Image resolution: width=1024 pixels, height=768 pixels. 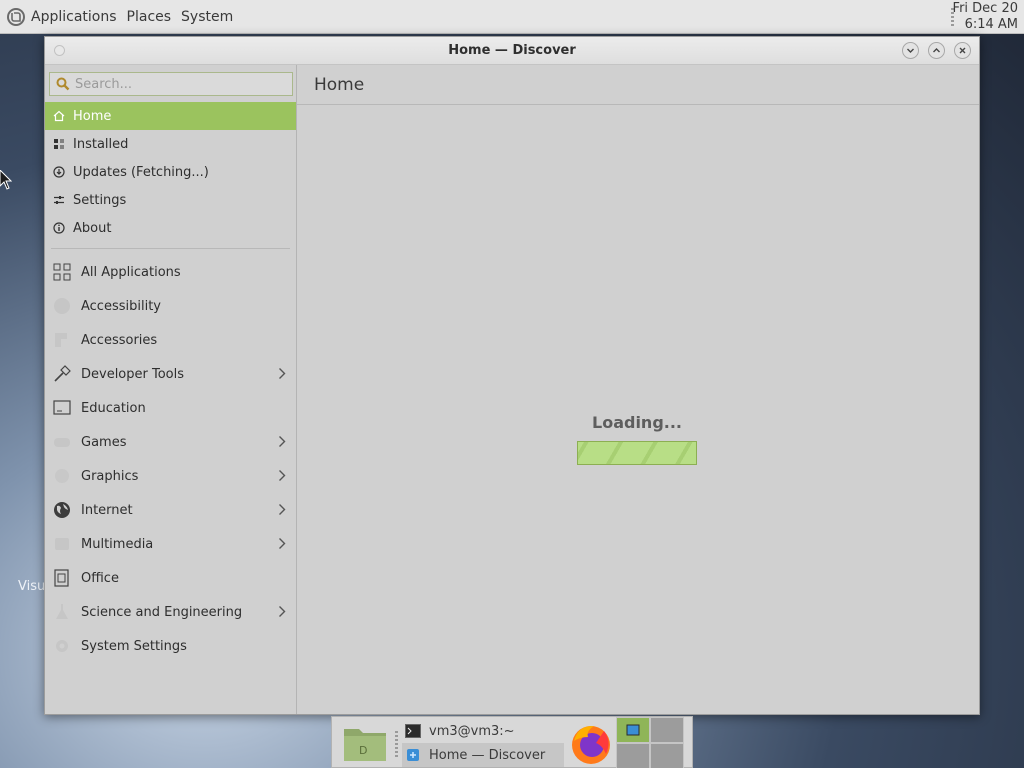 What do you see at coordinates (62, 306) in the screenshot?
I see `accessibility-icon` at bounding box center [62, 306].